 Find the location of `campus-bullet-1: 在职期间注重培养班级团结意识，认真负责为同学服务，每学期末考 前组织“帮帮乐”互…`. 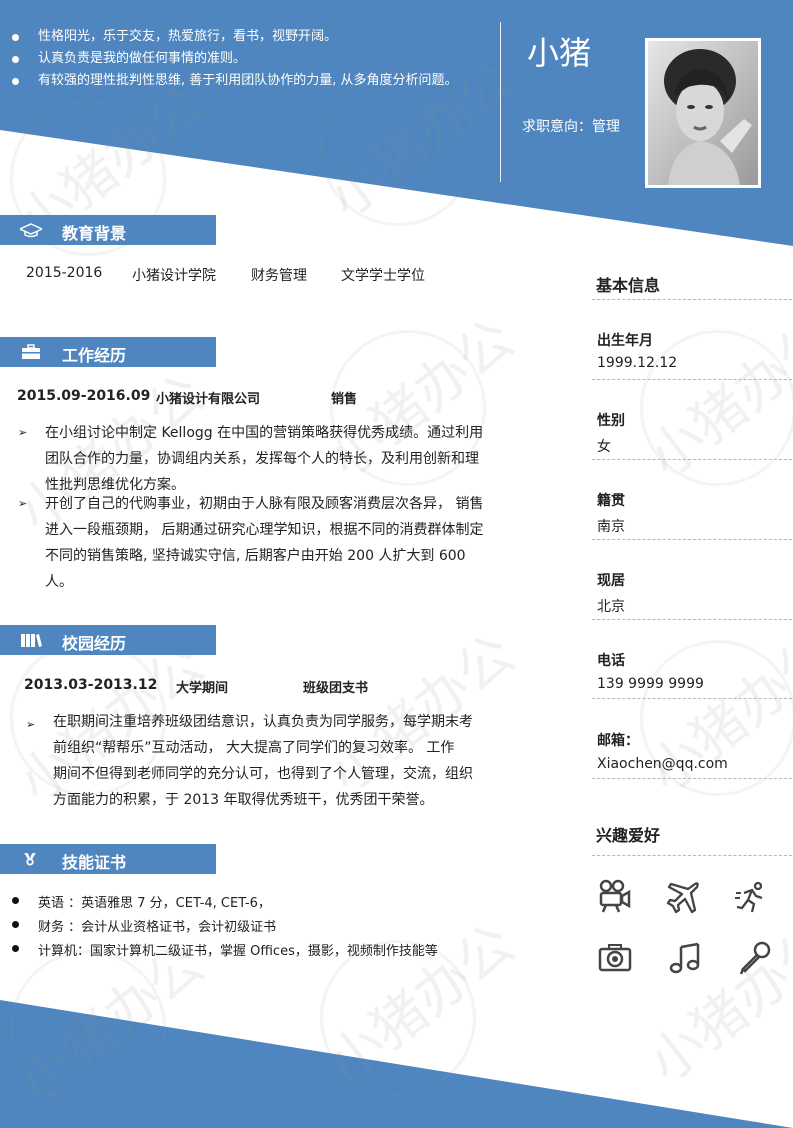

campus-bullet-1: 在职期间注重培养班级团结意识，认真负责为同学服务，每学期末考 前组织“帮帮乐”互… is located at coordinates (275, 761).